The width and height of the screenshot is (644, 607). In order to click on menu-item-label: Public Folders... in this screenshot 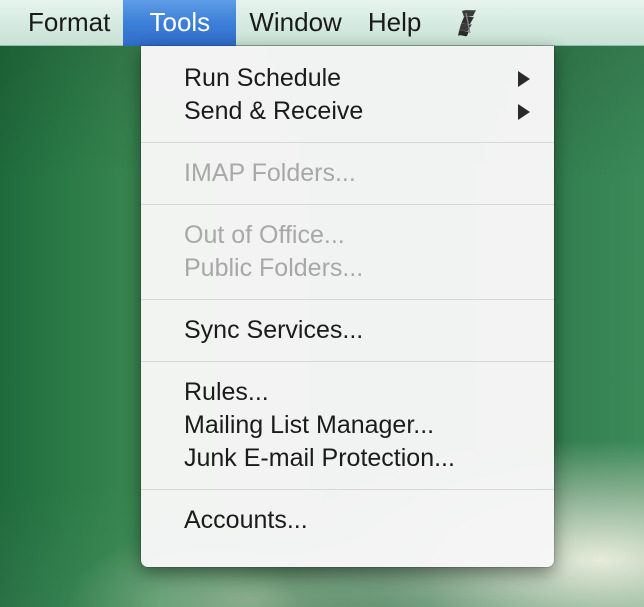, I will do `click(274, 268)`.